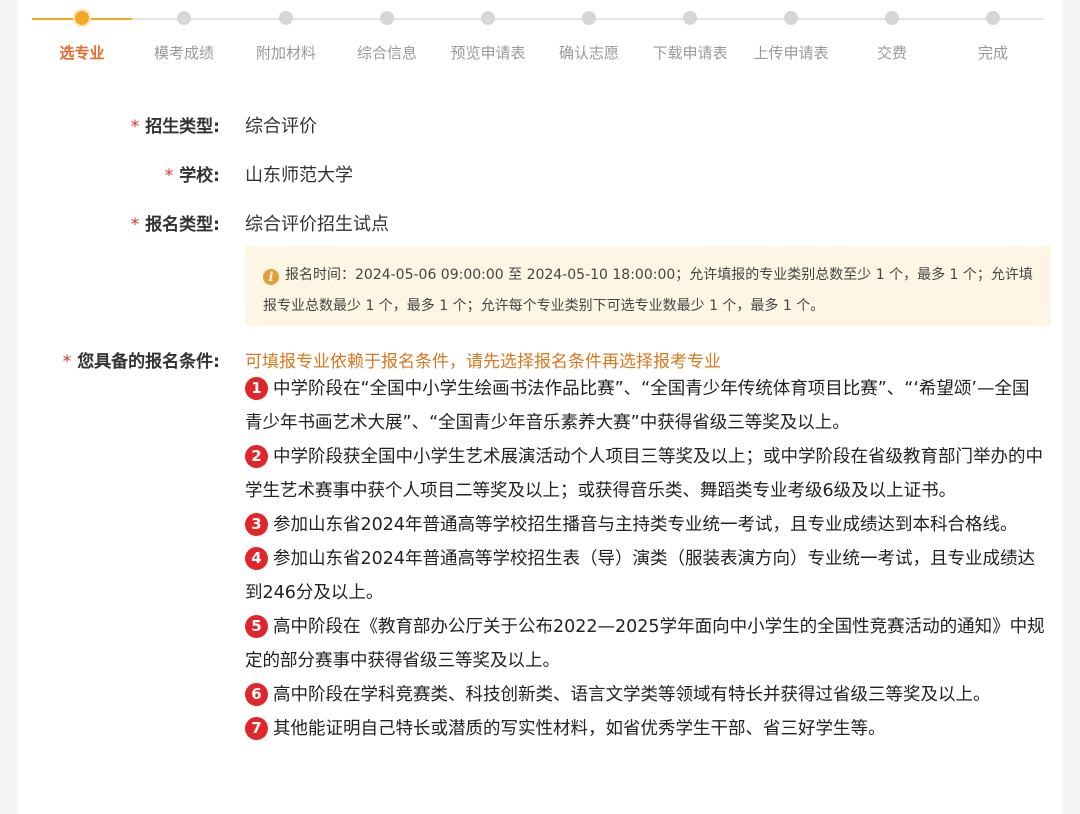  Describe the element at coordinates (82, 53) in the screenshot. I see `step-label: 选专业` at that location.